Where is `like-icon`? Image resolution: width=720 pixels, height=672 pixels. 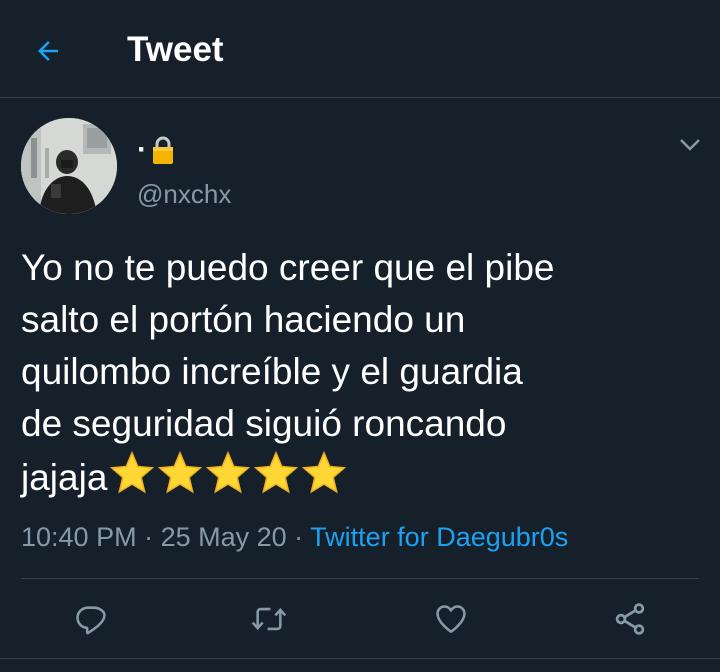 like-icon is located at coordinates (451, 619).